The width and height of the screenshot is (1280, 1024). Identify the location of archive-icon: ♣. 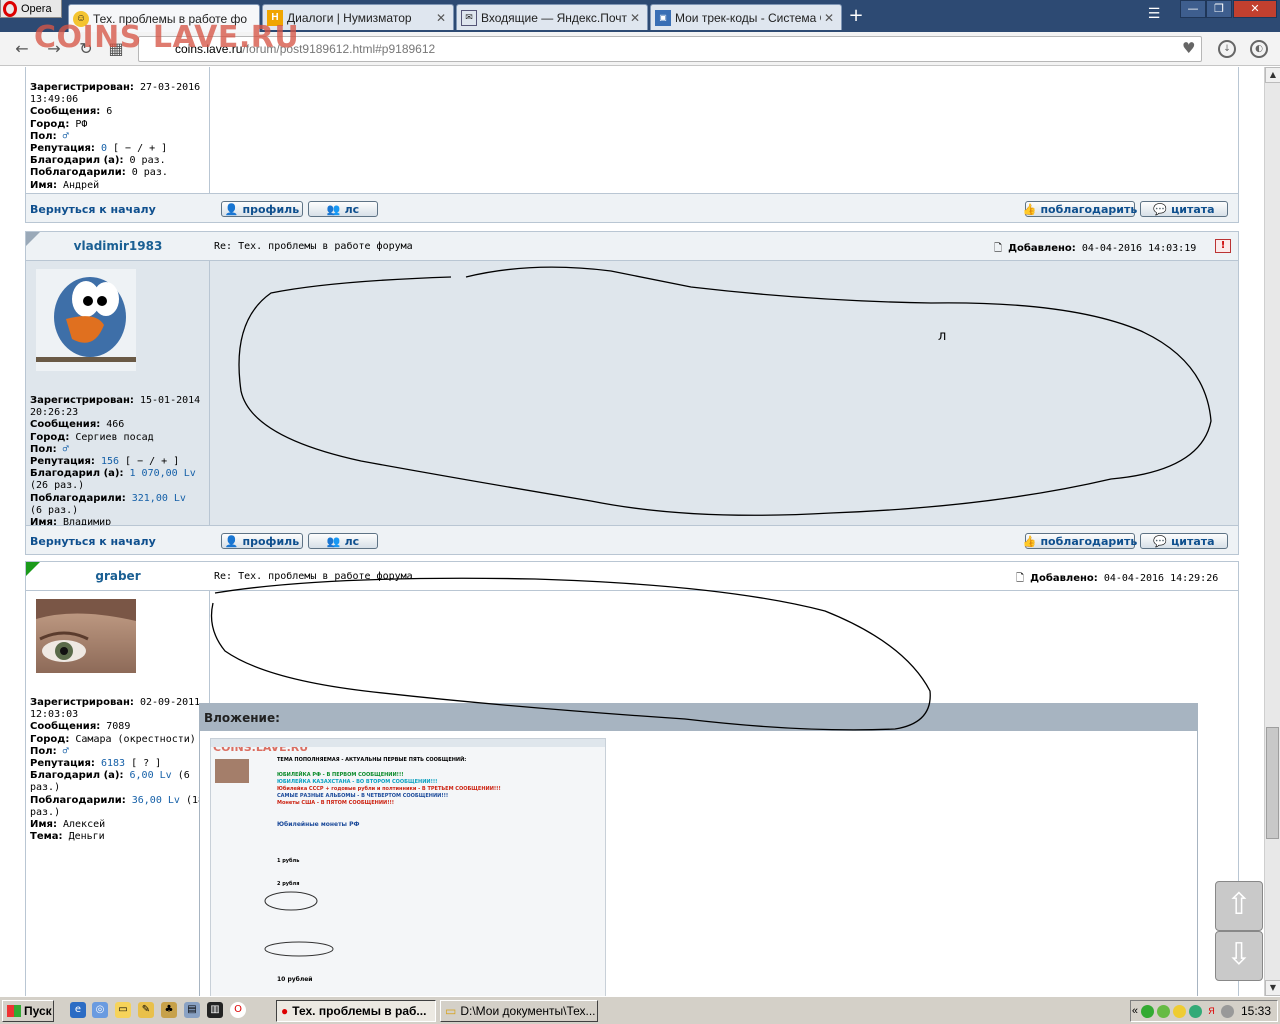
(169, 1010).